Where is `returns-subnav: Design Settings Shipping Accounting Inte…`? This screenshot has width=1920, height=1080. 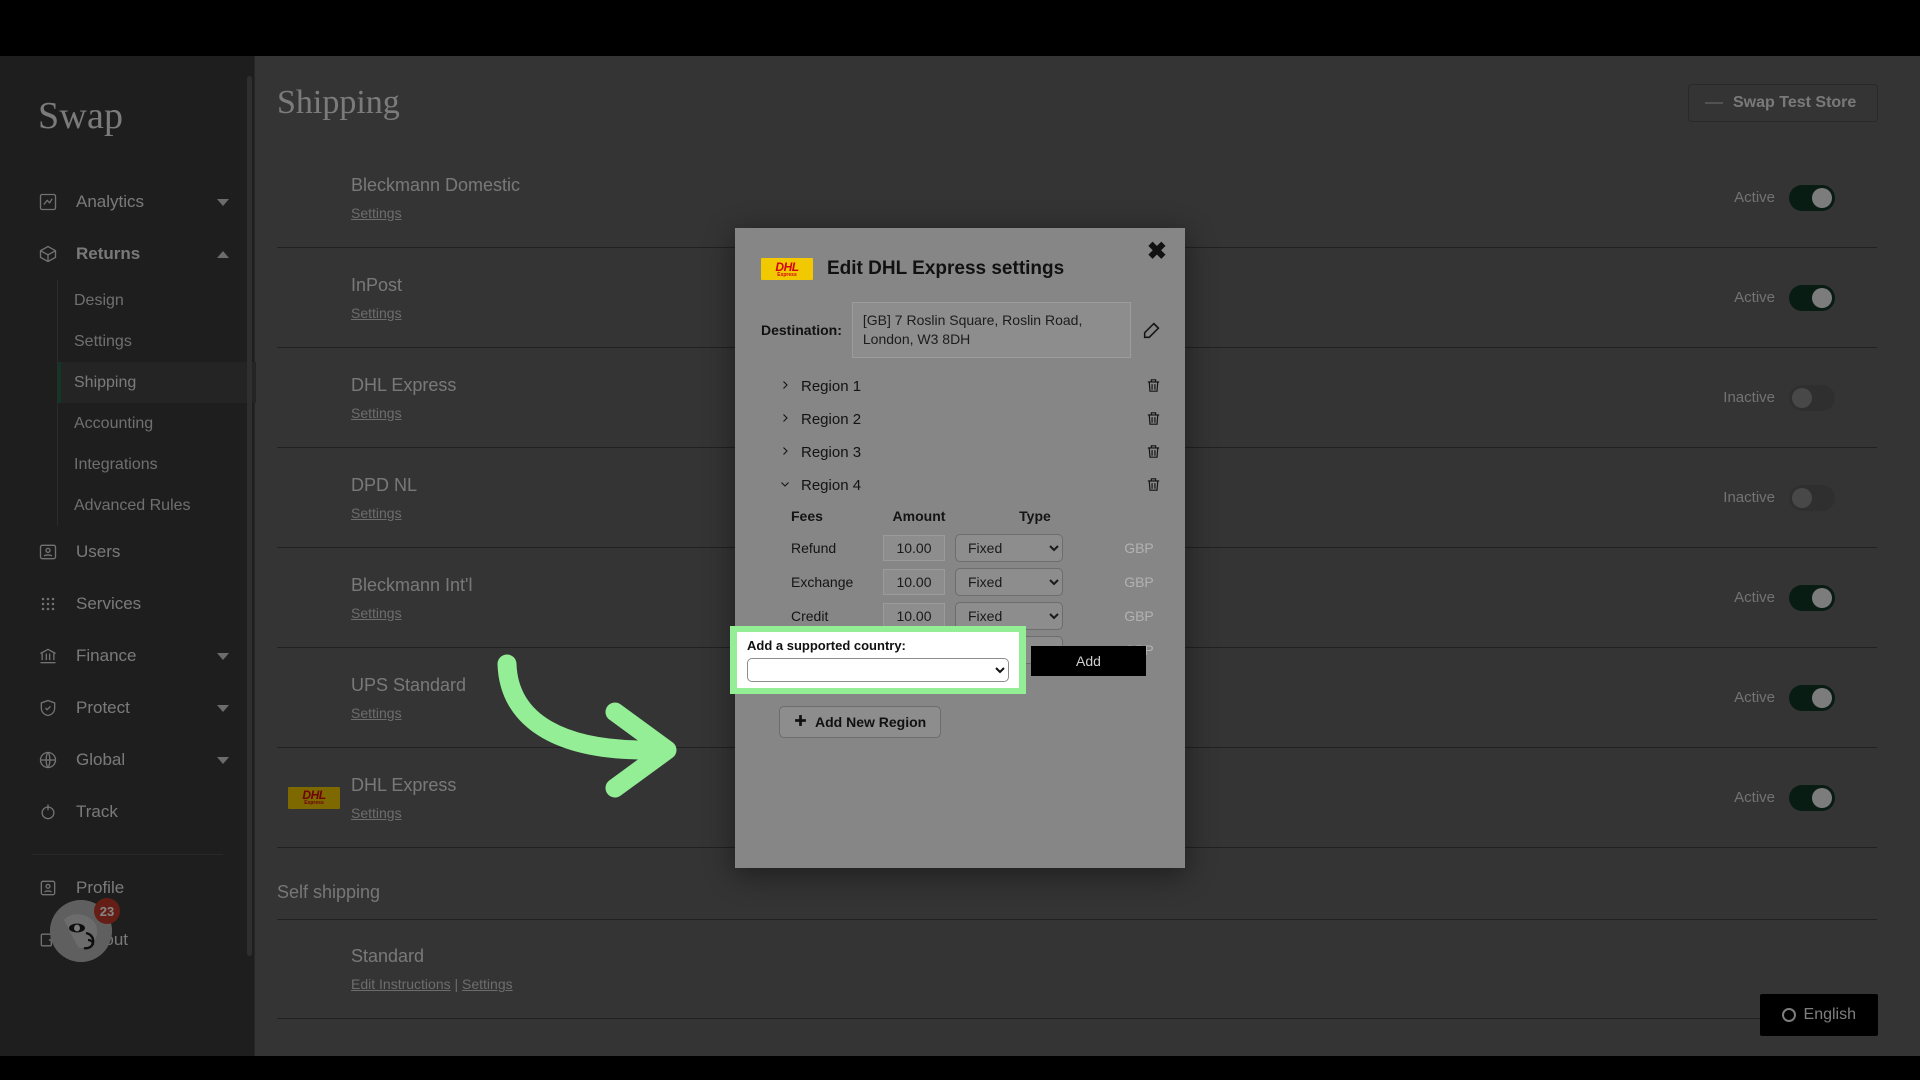 returns-subnav: Design Settings Shipping Accounting Inte… is located at coordinates (156, 403).